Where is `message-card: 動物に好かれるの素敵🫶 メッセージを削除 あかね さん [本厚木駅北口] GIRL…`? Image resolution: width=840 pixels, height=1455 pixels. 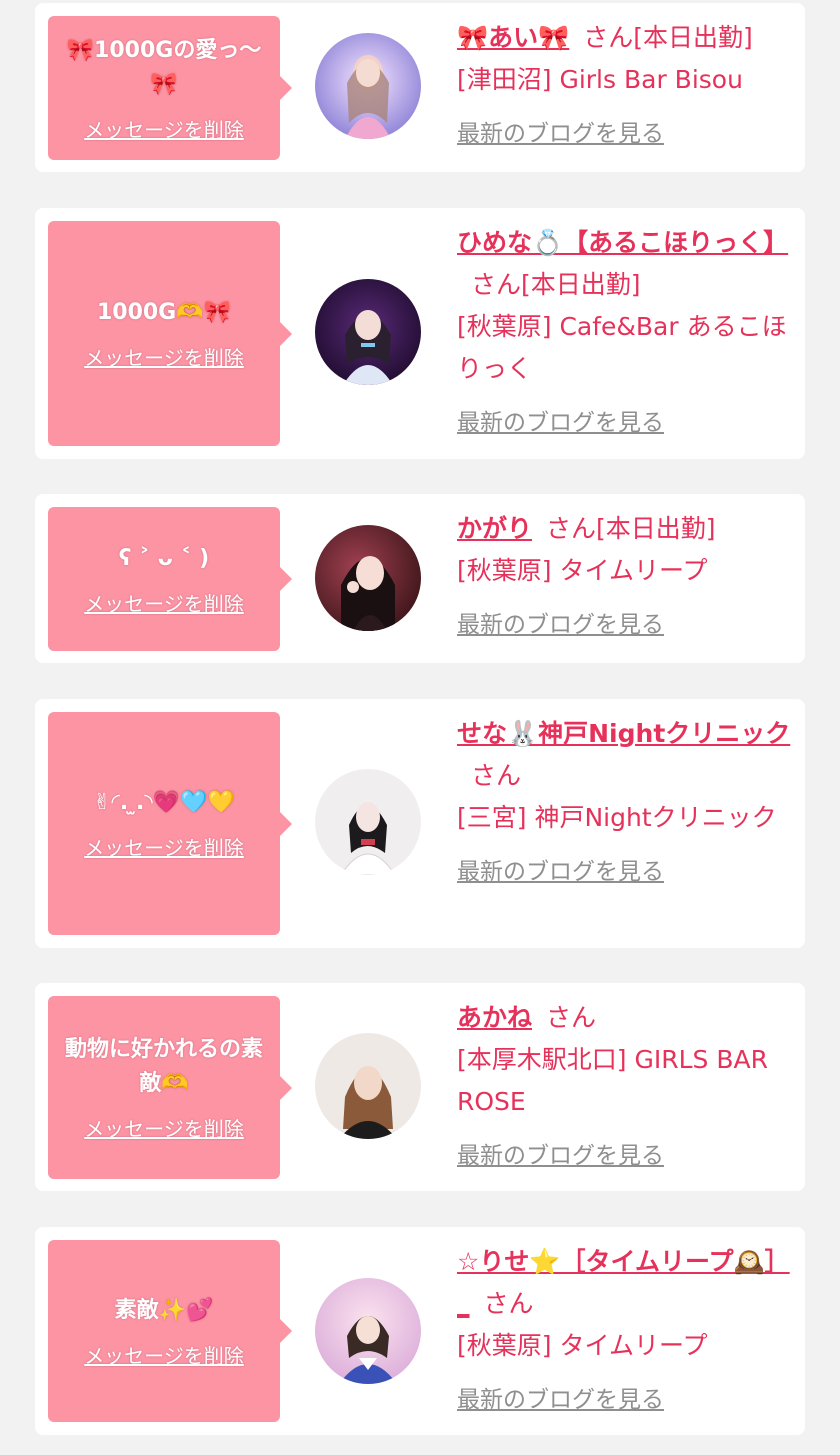
message-card: 動物に好かれるの素敵🫶 メッセージを削除 あかね さん [本厚木駅北口] GIRL… is located at coordinates (420, 1087).